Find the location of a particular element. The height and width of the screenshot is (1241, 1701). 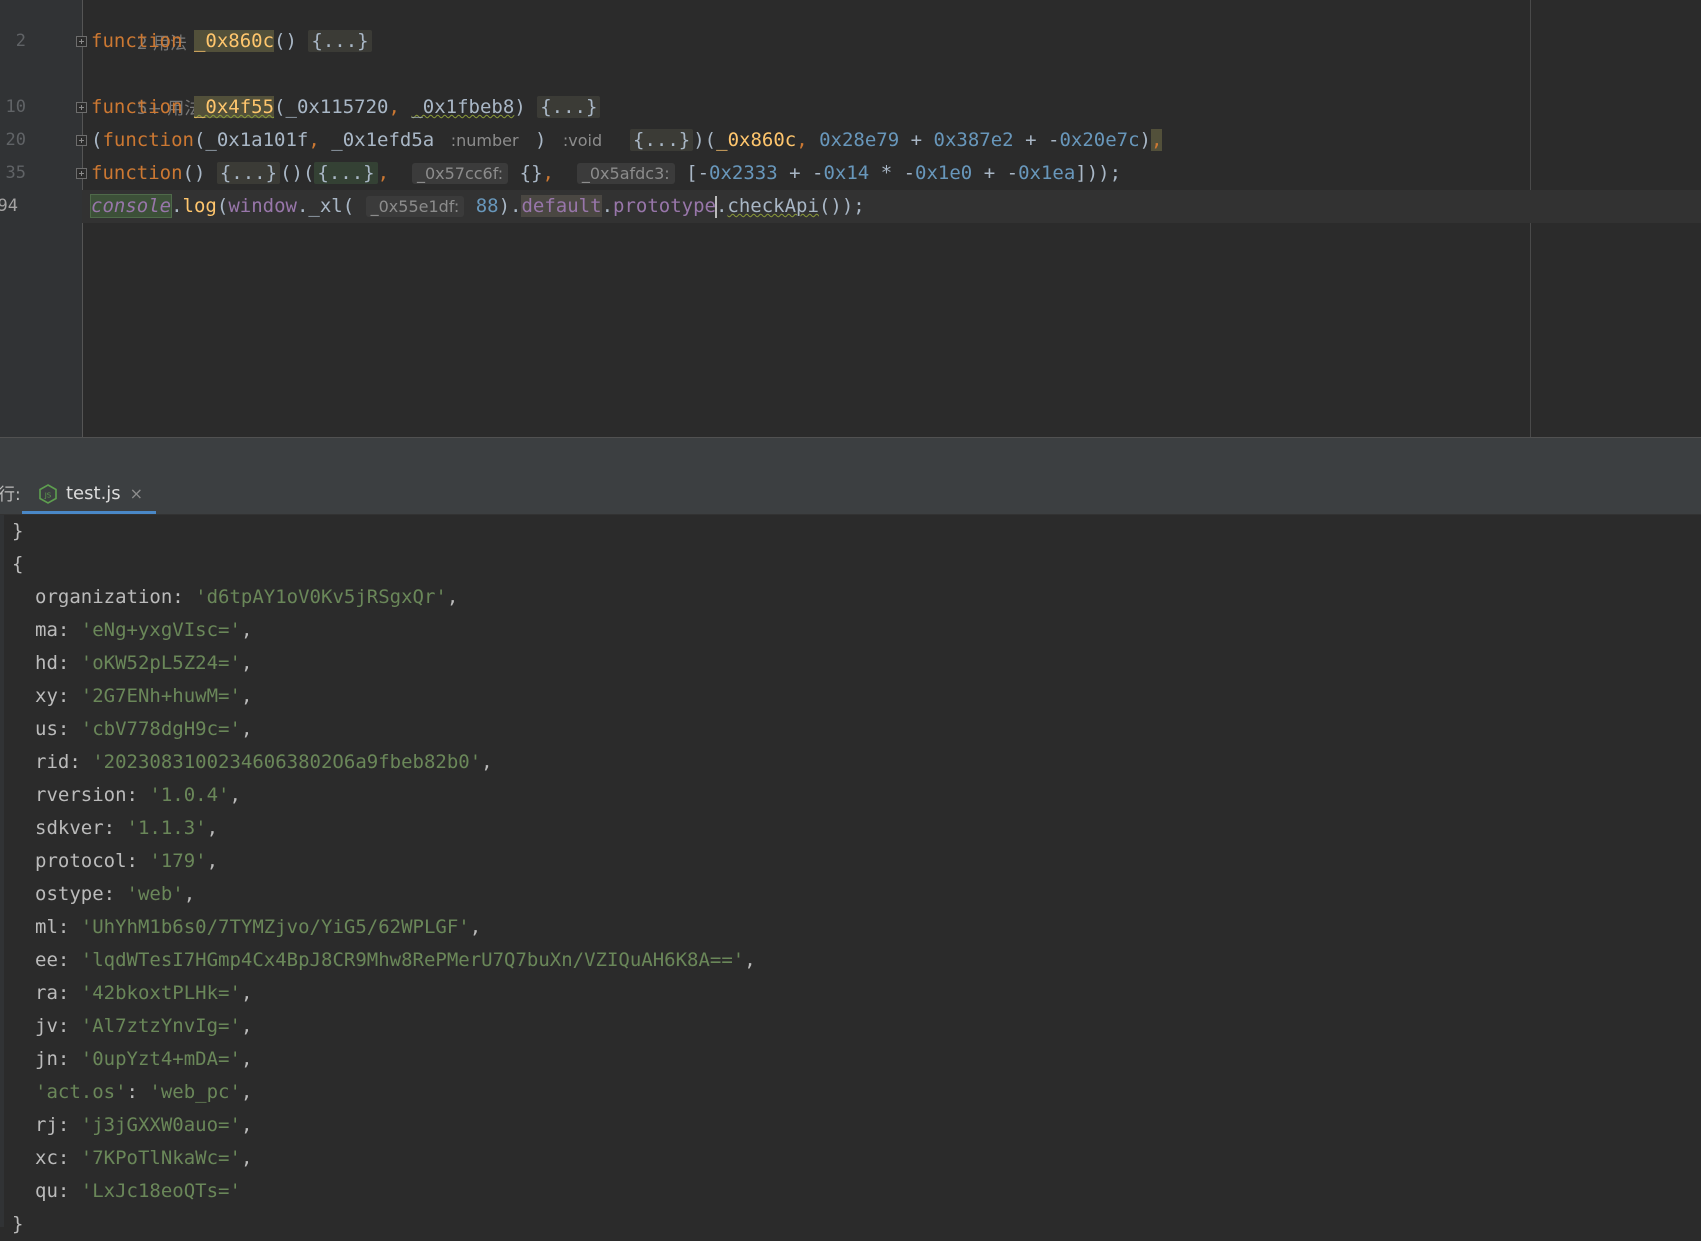

entry-key: jv is located at coordinates (46, 1026).